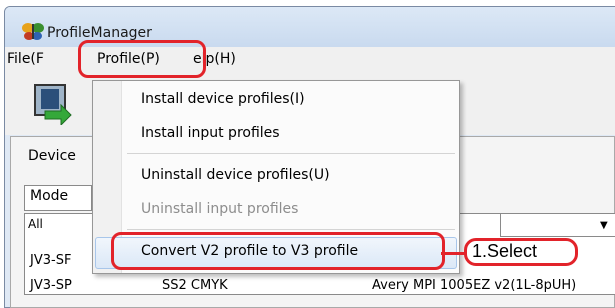 This screenshot has height=308, width=615. I want to click on butterfly-app-icon, so click(33, 31).